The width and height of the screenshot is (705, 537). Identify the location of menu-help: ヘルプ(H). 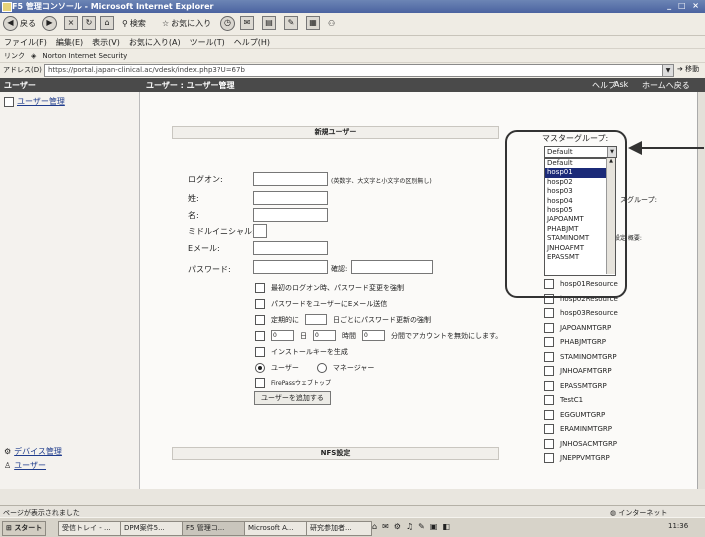
(252, 42).